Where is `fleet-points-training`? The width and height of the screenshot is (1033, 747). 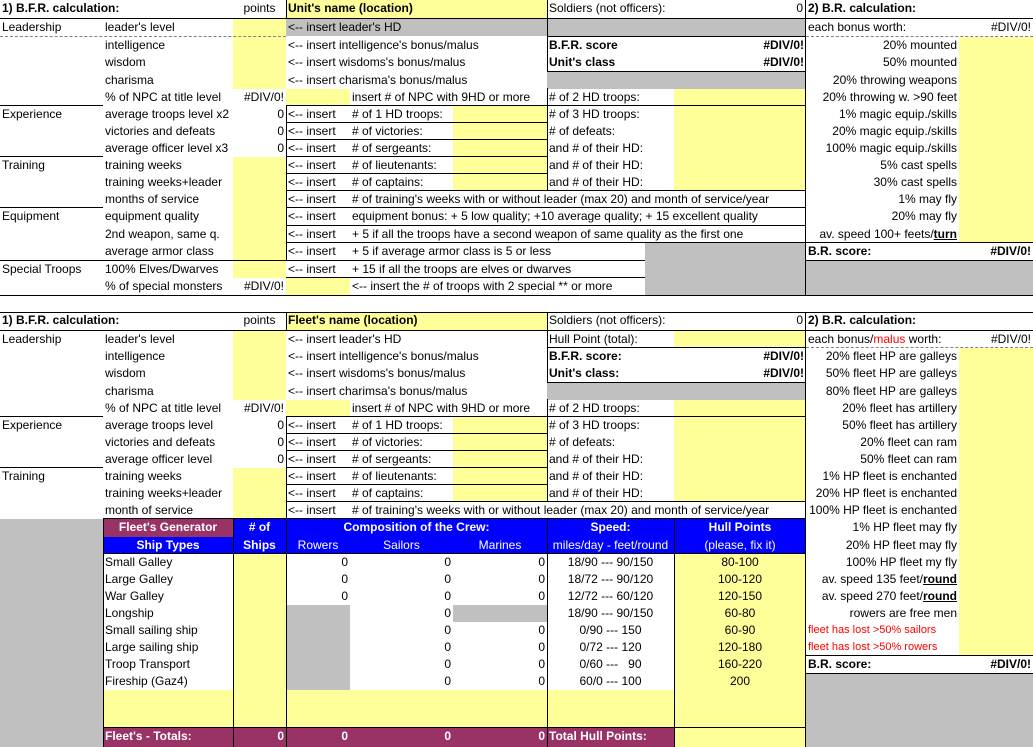
fleet-points-training is located at coordinates (259, 493).